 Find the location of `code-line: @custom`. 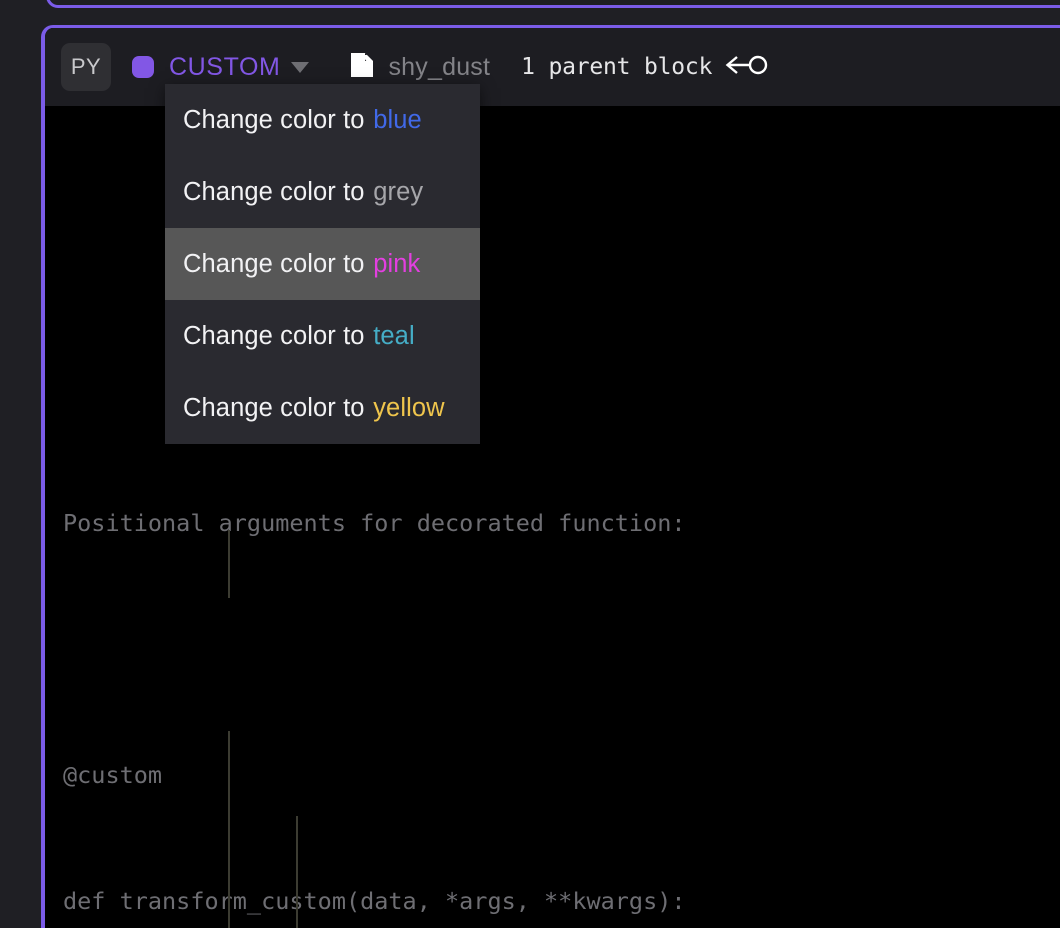

code-line: @custom is located at coordinates (113, 775).